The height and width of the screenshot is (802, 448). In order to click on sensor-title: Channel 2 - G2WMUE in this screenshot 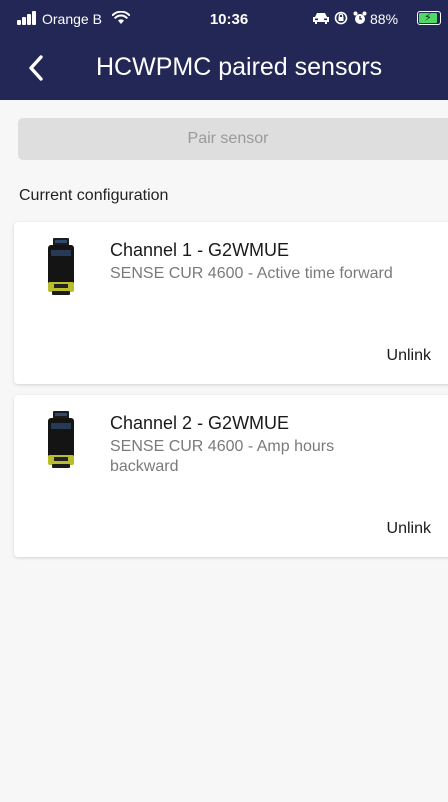, I will do `click(200, 423)`.